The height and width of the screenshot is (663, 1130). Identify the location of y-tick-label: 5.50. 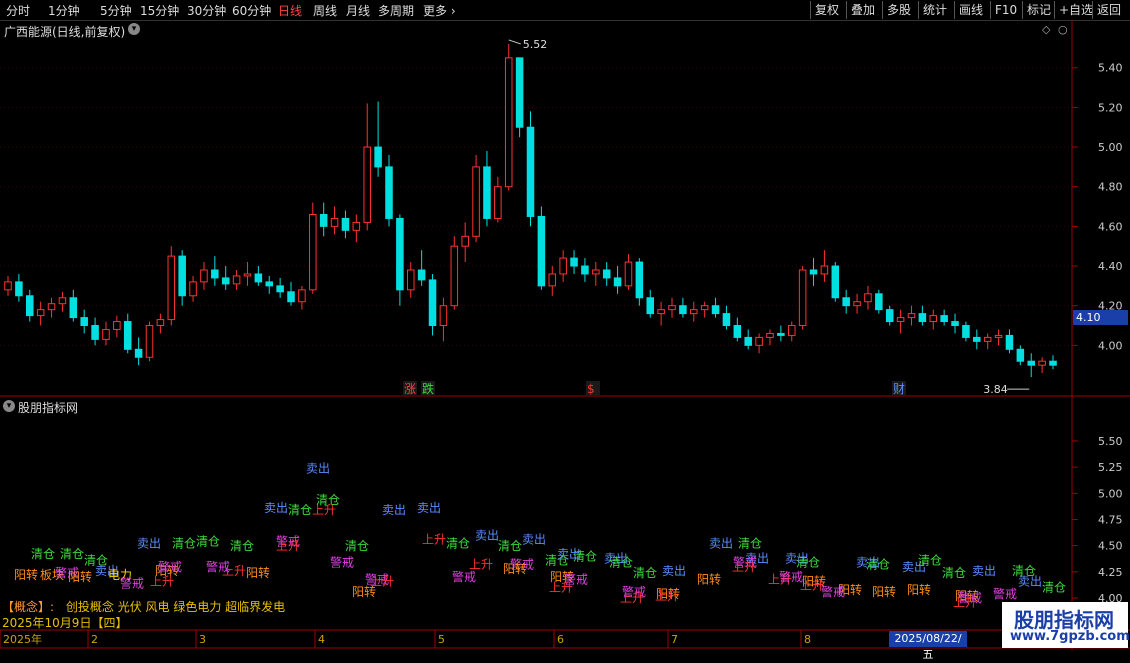
(1110, 441).